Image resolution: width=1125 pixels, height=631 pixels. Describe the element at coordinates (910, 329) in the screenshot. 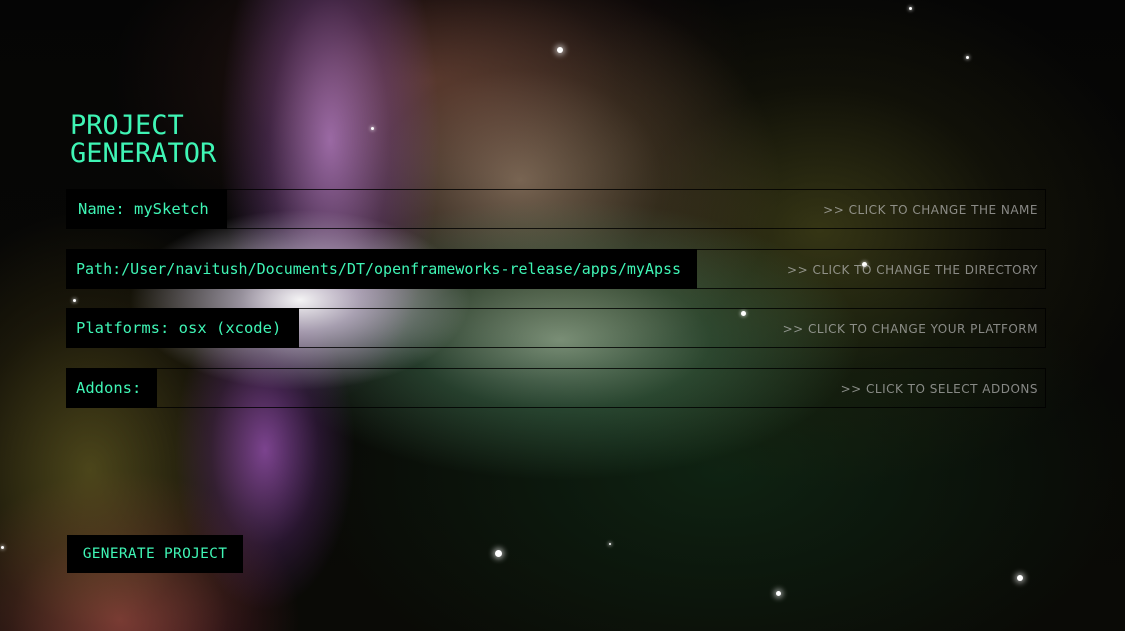

I see `change-platform-hint: >> CLICK TO CHANGE YOUR PLATFORM` at that location.